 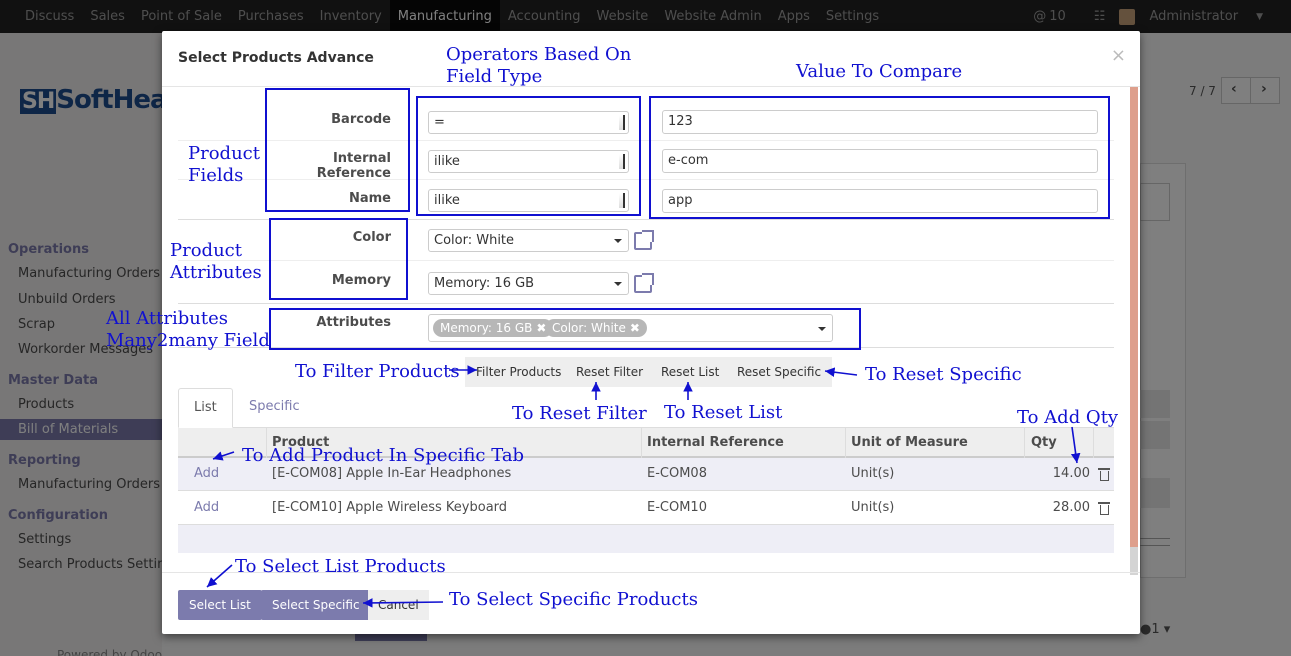 I want to click on arrow-add-qty, so click(x=1075, y=445).